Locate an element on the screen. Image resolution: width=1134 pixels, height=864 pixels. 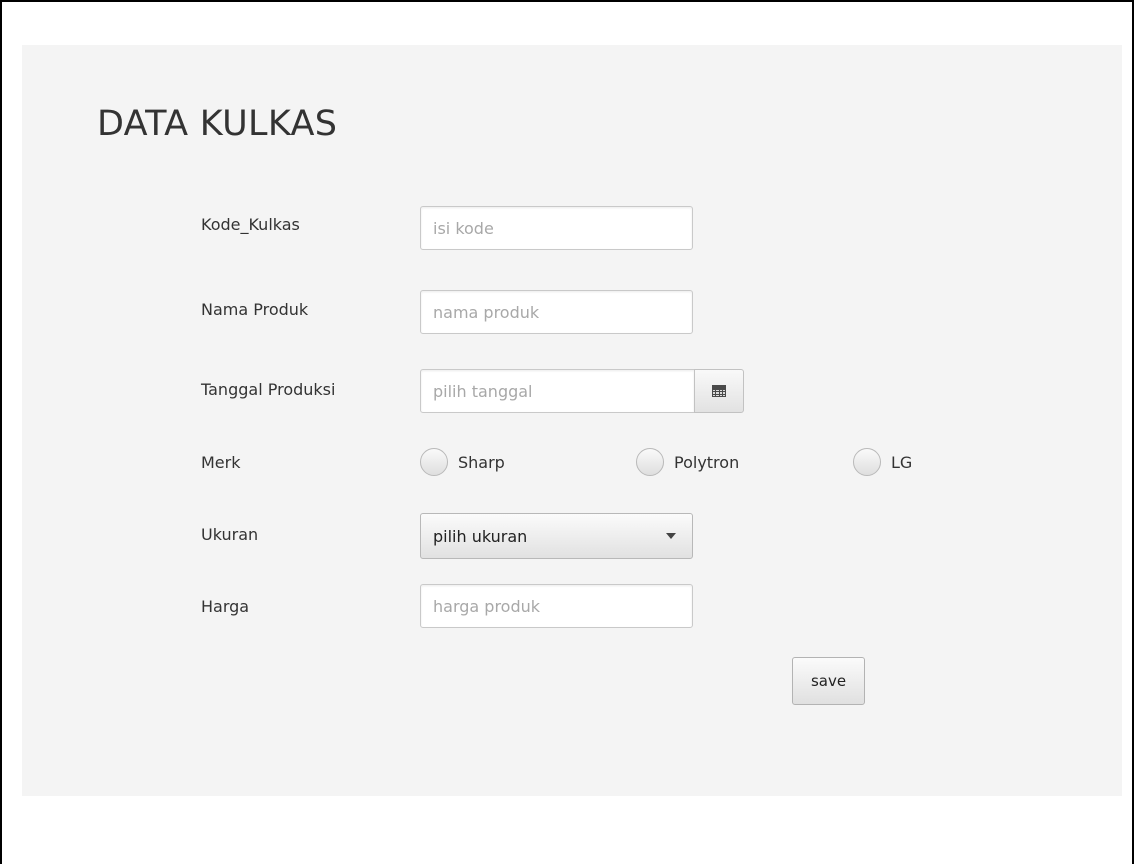
calendar-icon is located at coordinates (719, 391).